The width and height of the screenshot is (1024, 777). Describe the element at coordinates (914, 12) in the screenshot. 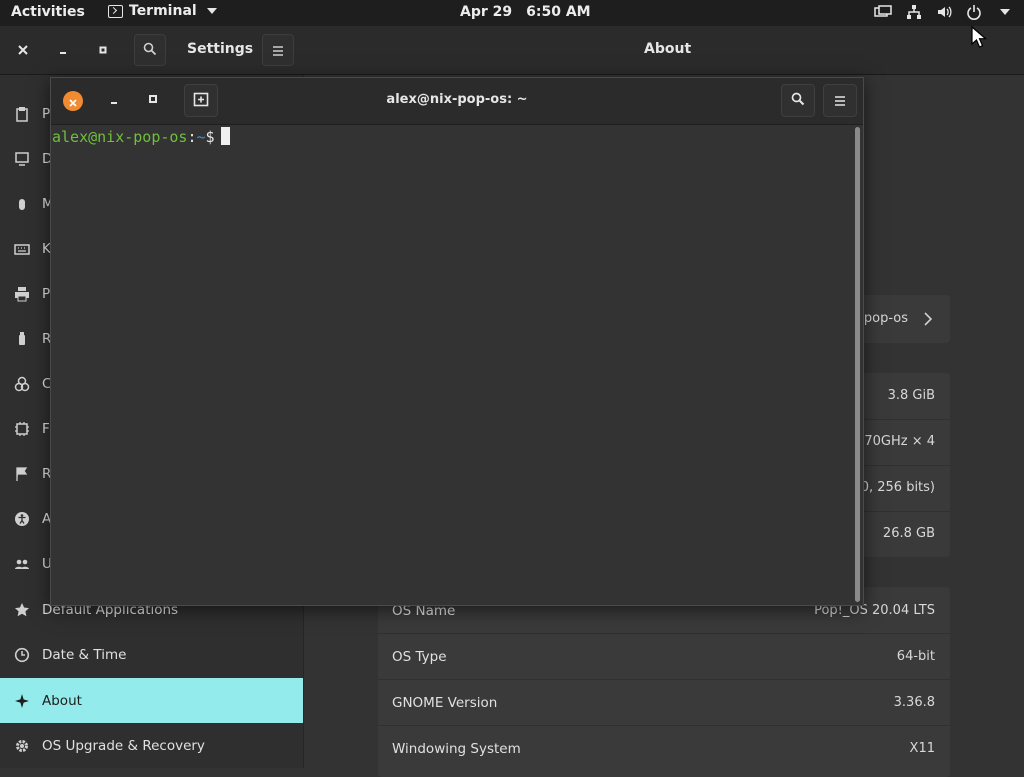

I see `network-icon` at that location.